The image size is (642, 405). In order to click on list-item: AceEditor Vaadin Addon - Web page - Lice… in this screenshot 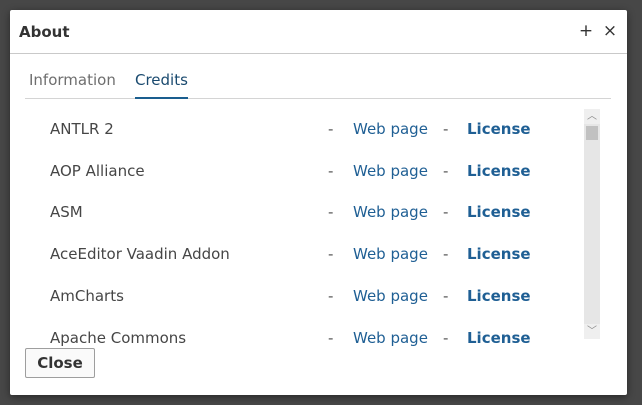, I will do `click(305, 253)`.